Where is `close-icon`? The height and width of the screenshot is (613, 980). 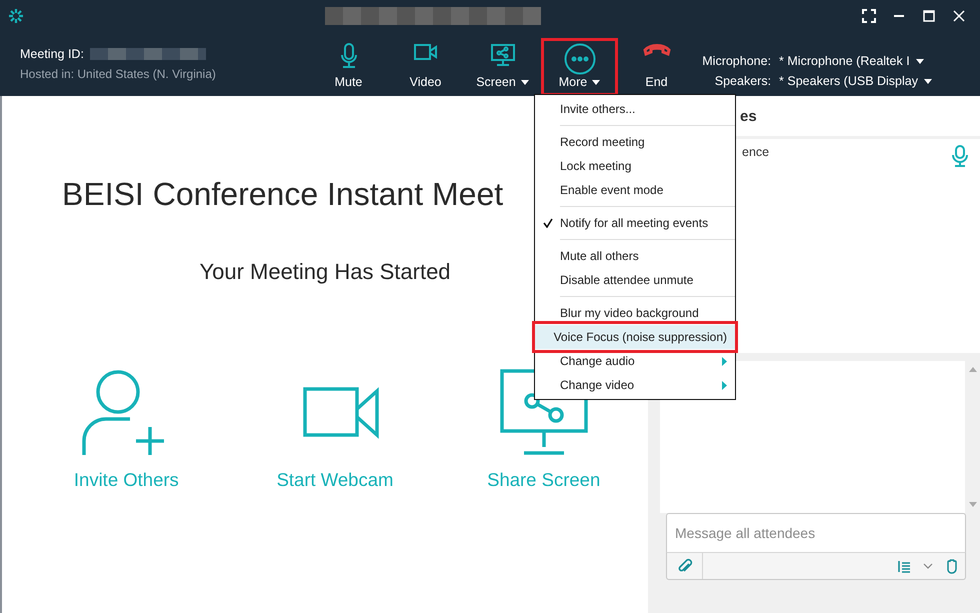
close-icon is located at coordinates (959, 16).